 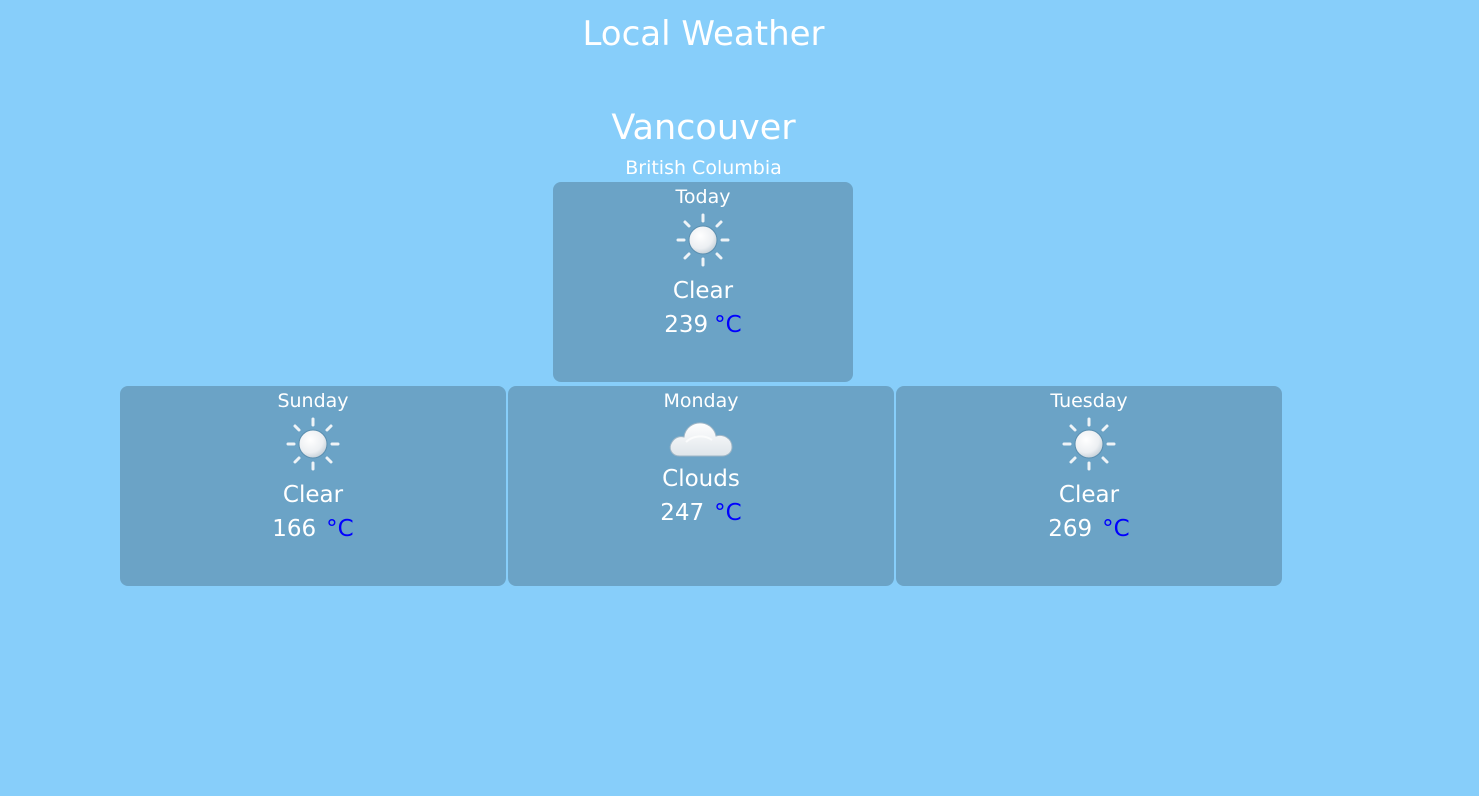 I want to click on today-condition: Clear, so click(x=703, y=291).